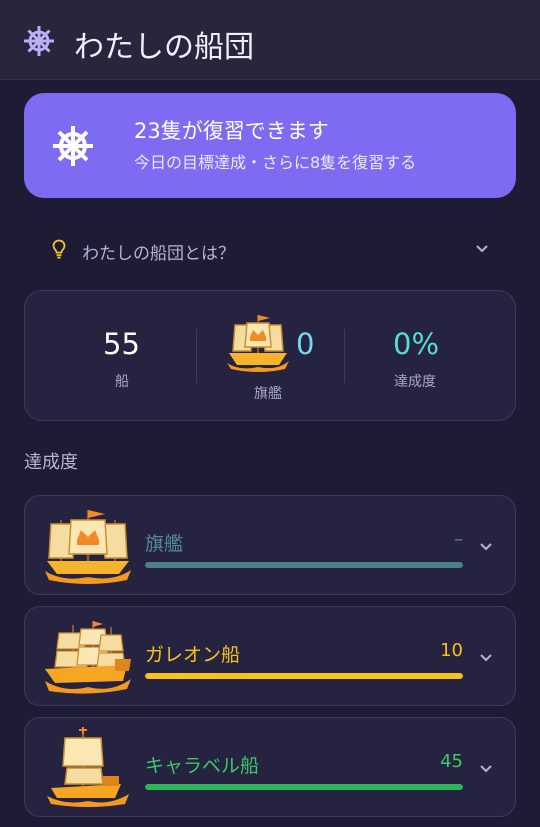 The height and width of the screenshot is (827, 540). I want to click on section-title: 達成度, so click(51, 462).